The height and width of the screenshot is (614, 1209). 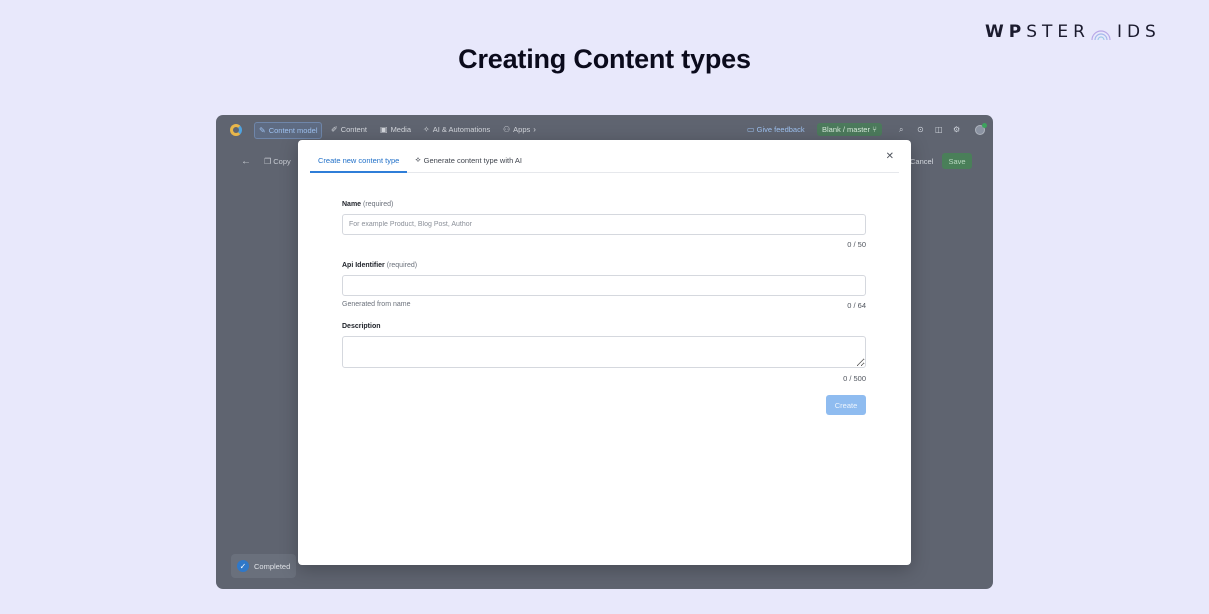 What do you see at coordinates (901, 130) in the screenshot?
I see `search-icon: ⌕` at bounding box center [901, 130].